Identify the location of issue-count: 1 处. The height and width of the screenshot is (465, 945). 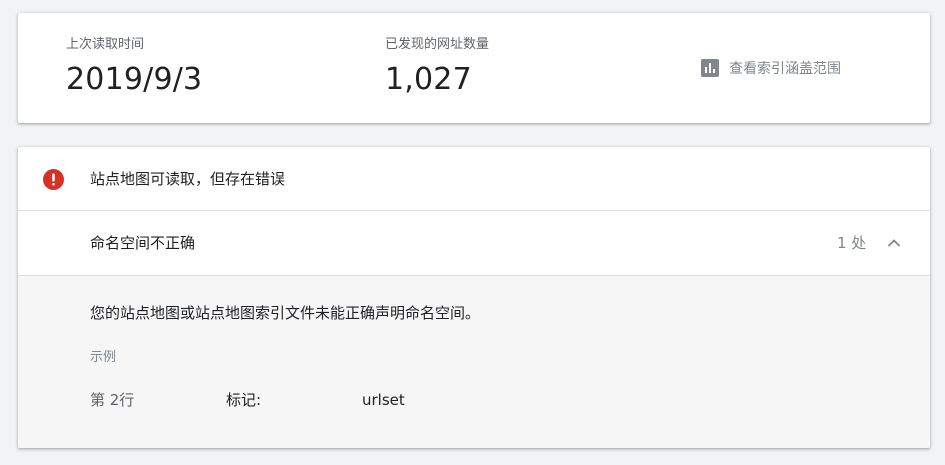
(852, 243).